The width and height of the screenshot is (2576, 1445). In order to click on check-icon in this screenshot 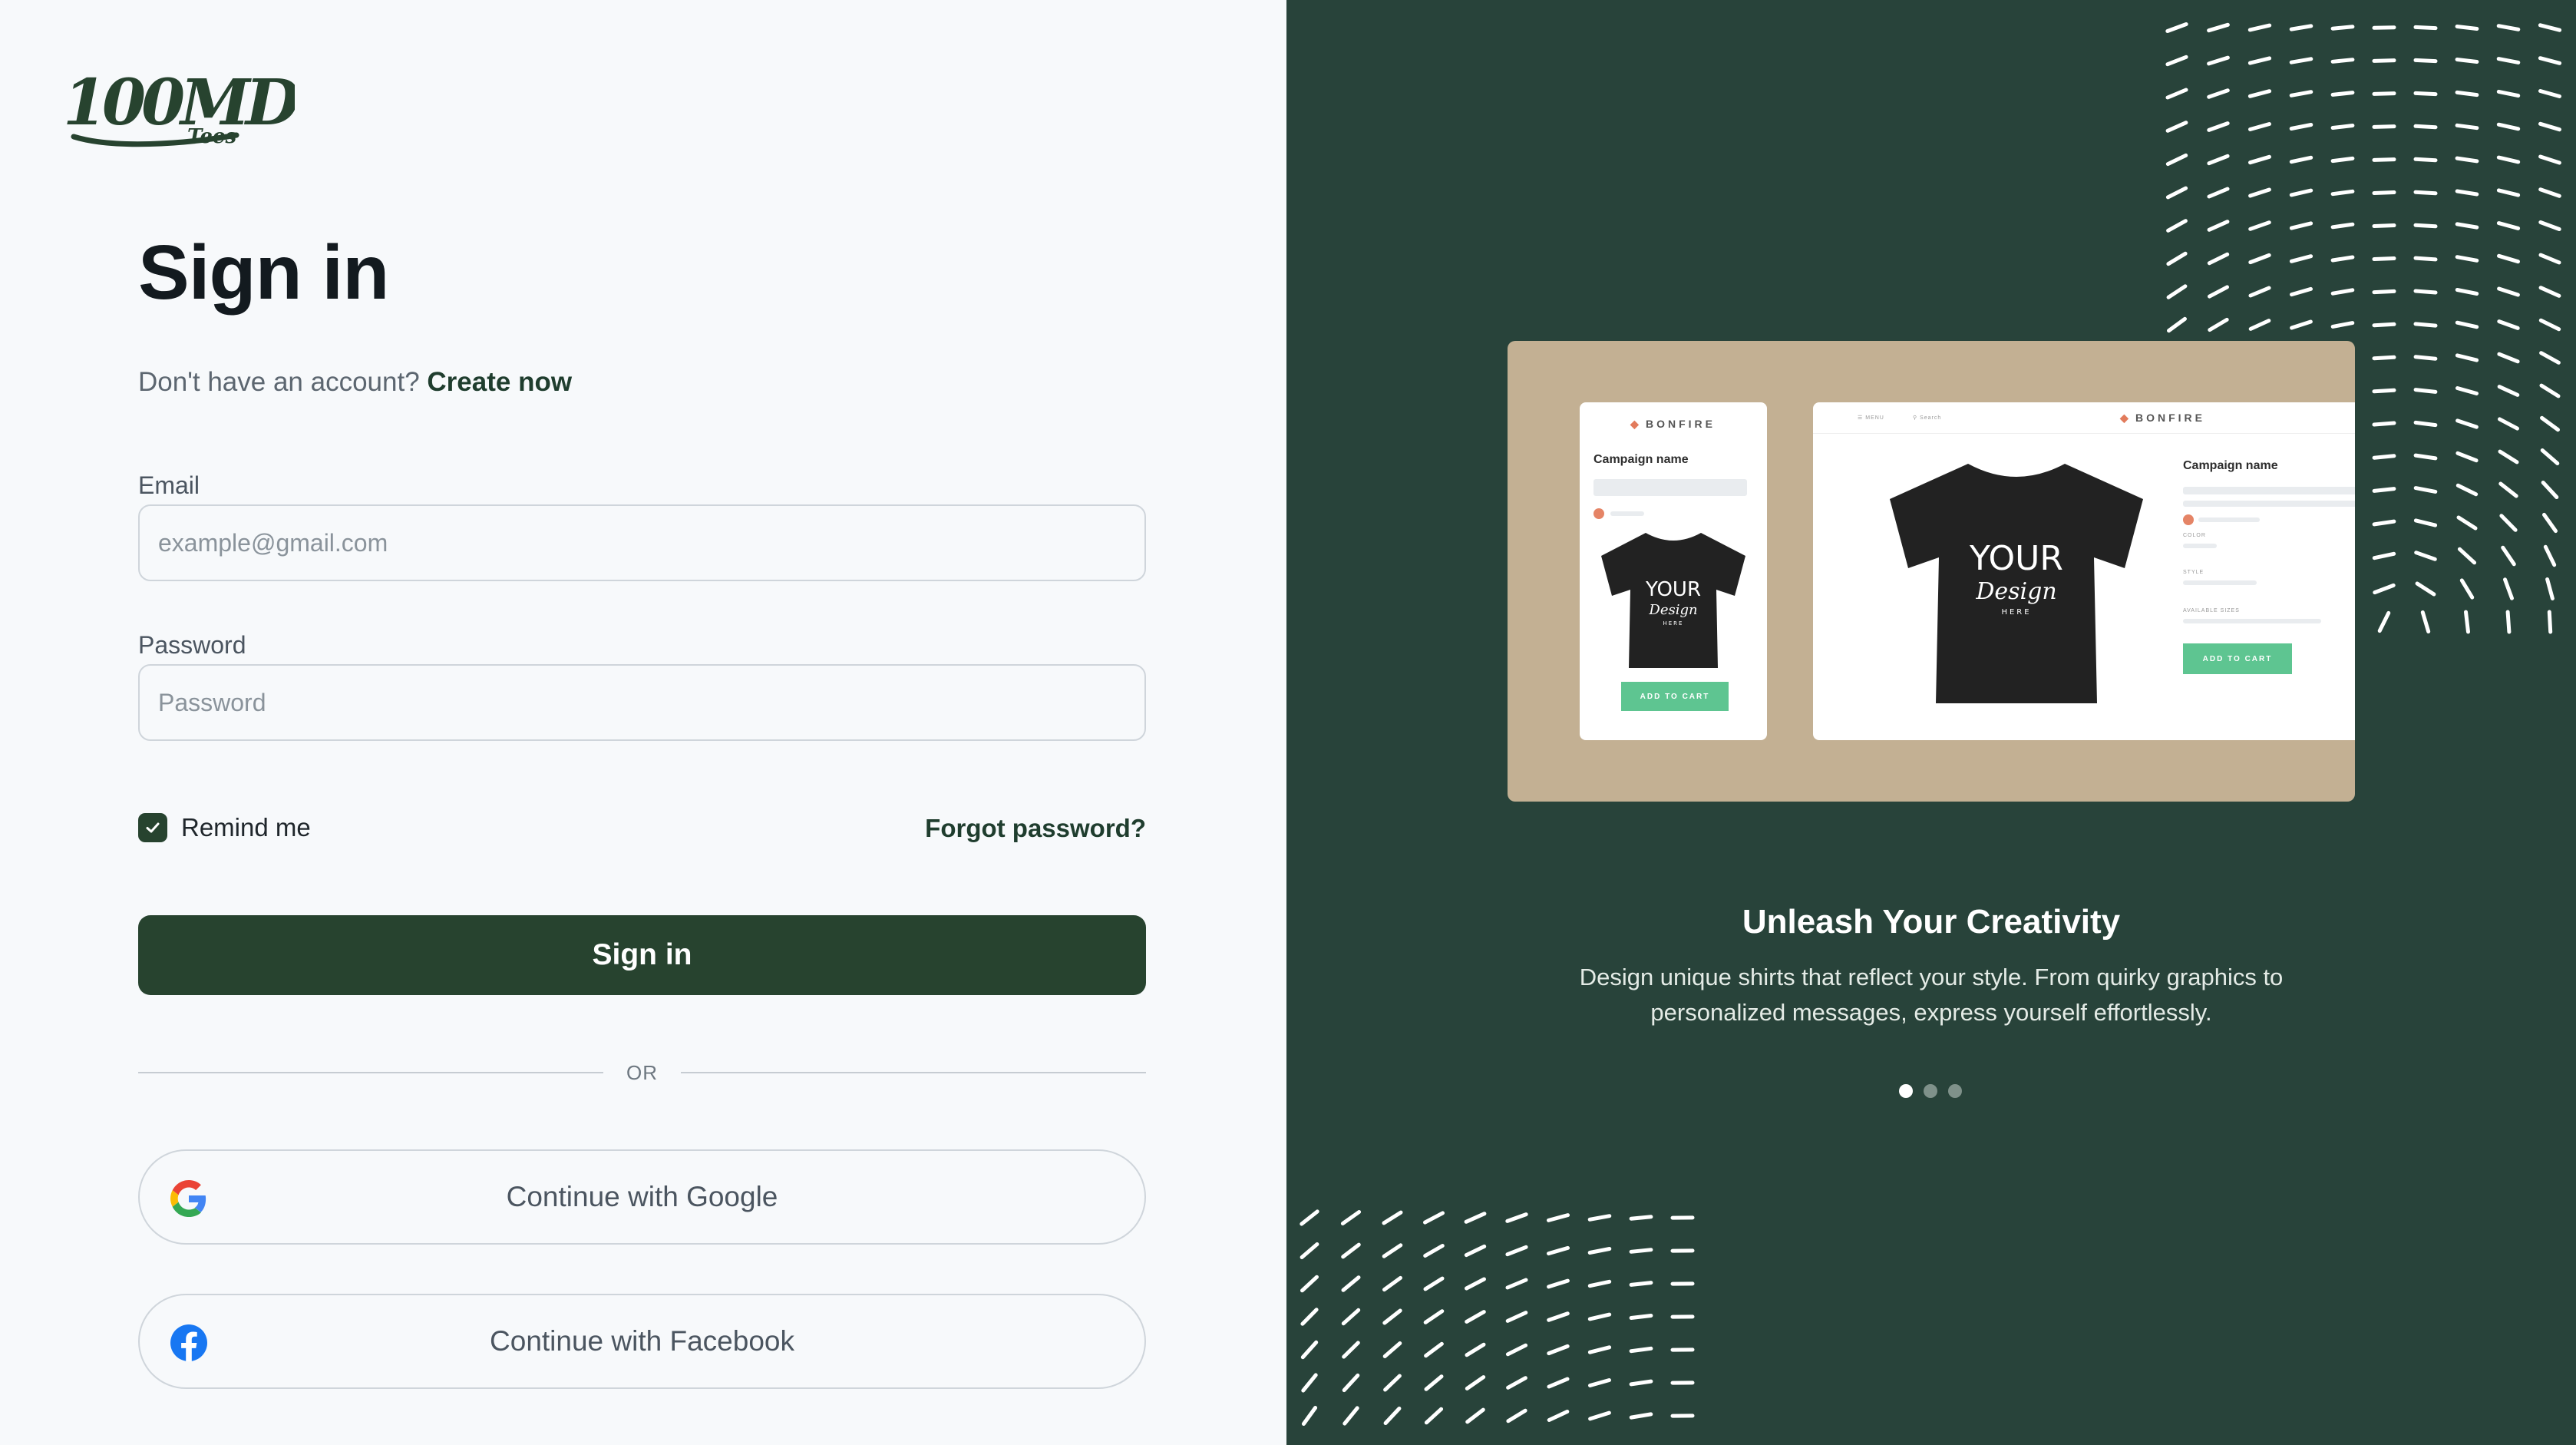, I will do `click(153, 827)`.